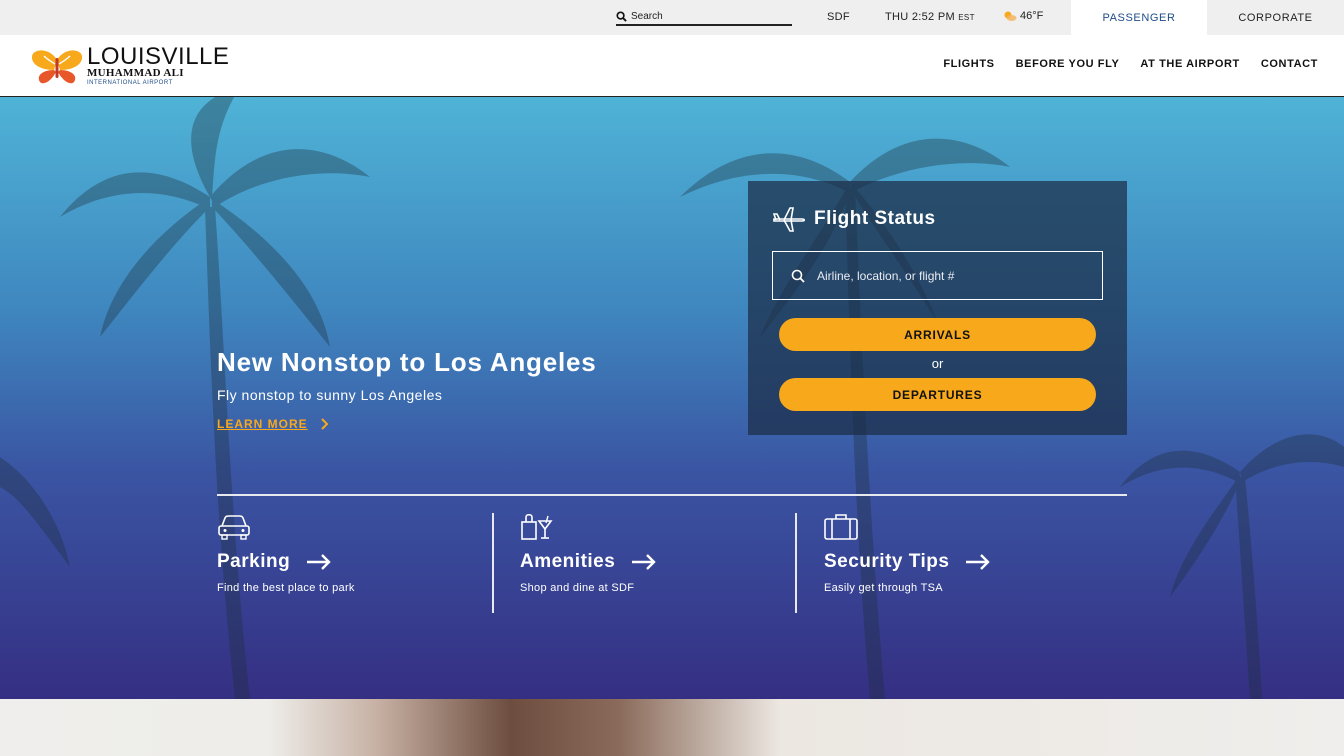  I want to click on tab-passenger: PASSENGER, so click(1139, 17).